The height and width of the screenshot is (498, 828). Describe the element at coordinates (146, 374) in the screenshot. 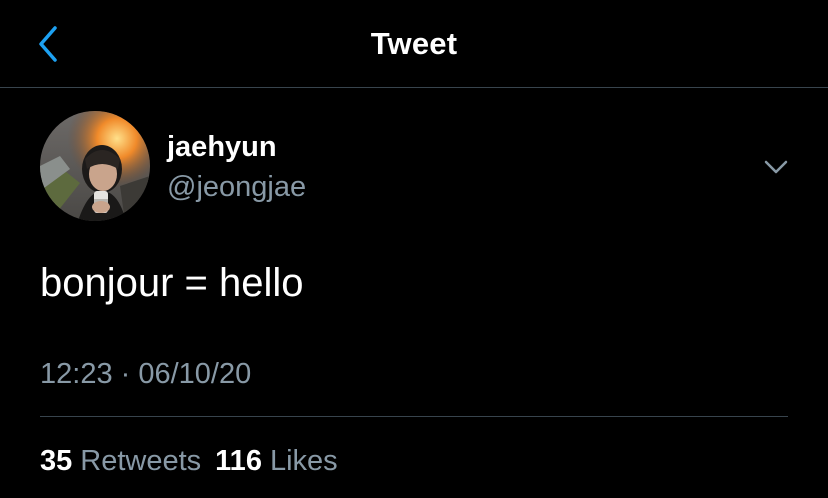

I see `tweet-timestamp: 12:23 · 06/10/20` at that location.